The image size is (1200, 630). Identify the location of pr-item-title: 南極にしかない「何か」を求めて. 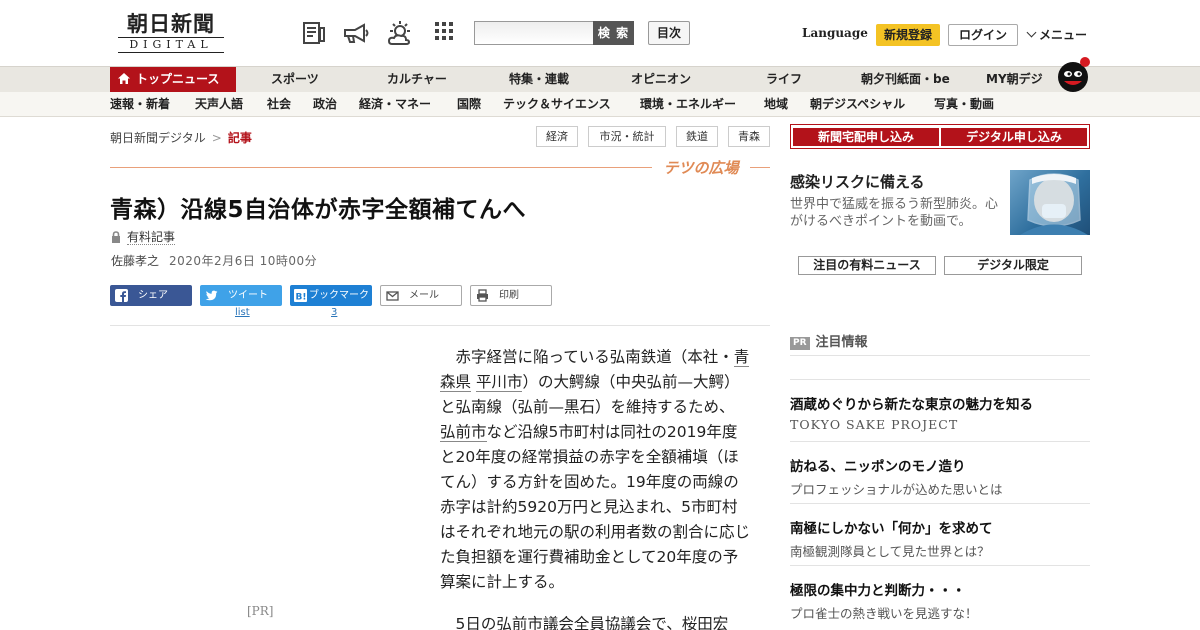
(891, 529).